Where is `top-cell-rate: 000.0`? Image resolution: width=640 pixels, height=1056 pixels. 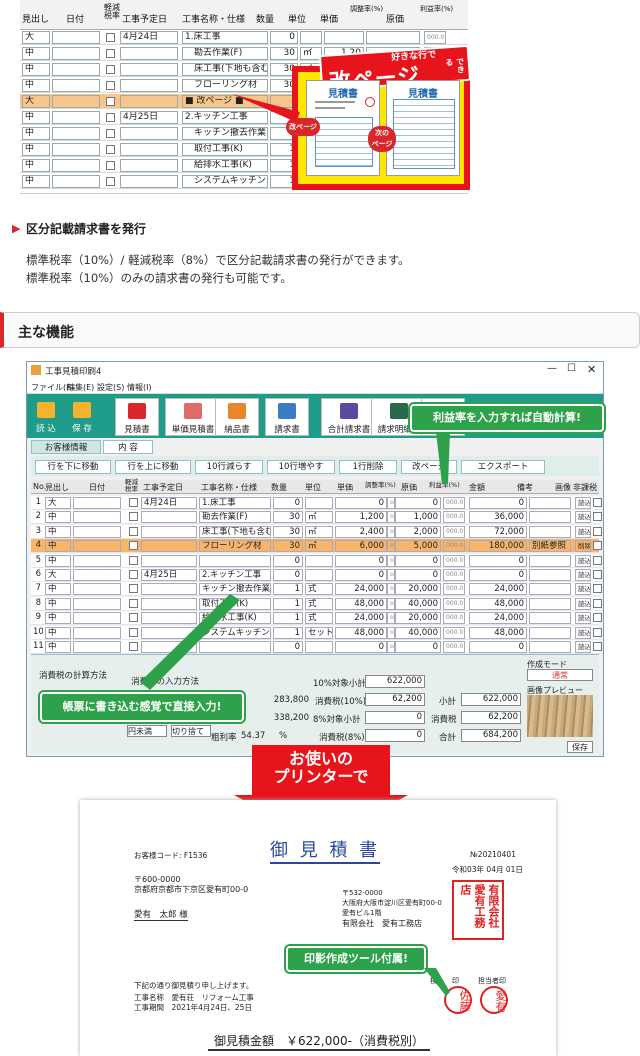
top-cell-rate: 000.0 is located at coordinates (435, 37).